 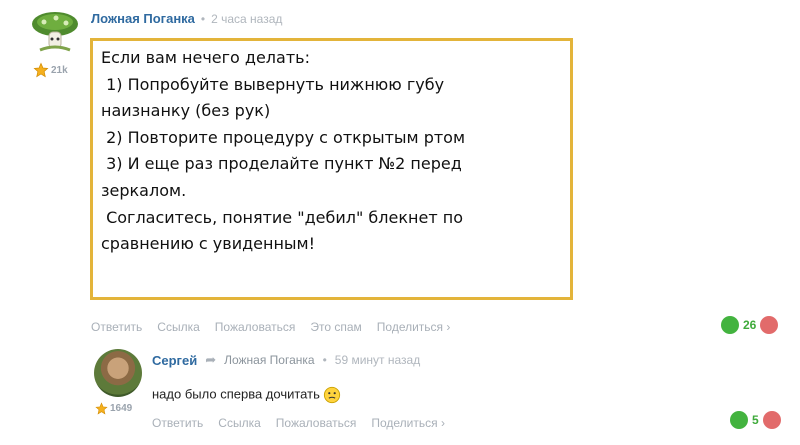 What do you see at coordinates (211, 359) in the screenshot?
I see `reply-arrow-icon: ➦` at bounding box center [211, 359].